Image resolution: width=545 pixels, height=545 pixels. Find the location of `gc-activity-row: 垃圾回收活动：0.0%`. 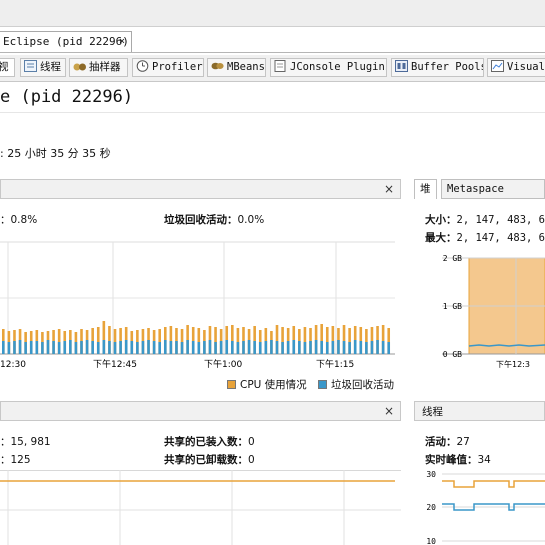

gc-activity-row: 垃圾回收活动：0.0% is located at coordinates (214, 219).